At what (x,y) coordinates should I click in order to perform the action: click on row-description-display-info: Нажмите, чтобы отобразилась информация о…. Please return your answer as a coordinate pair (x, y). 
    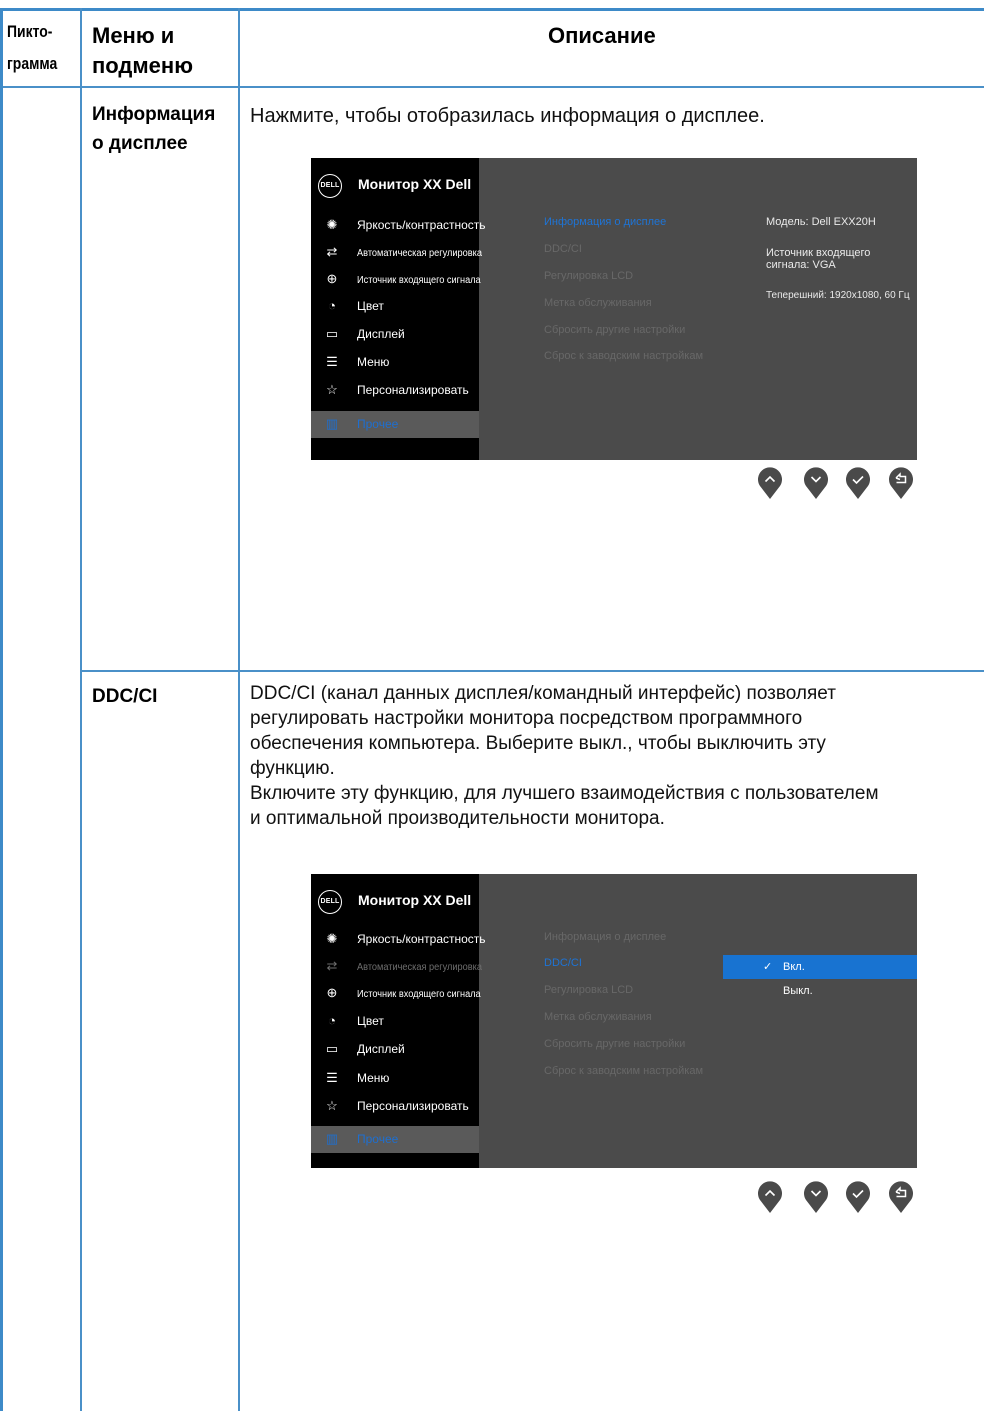
    Looking at the image, I should click on (507, 116).